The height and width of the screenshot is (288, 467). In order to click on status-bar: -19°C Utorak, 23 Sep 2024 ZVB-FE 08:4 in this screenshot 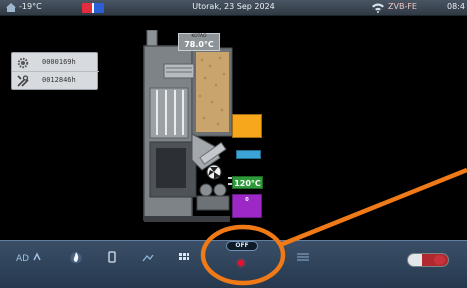, I will do `click(233, 8)`.